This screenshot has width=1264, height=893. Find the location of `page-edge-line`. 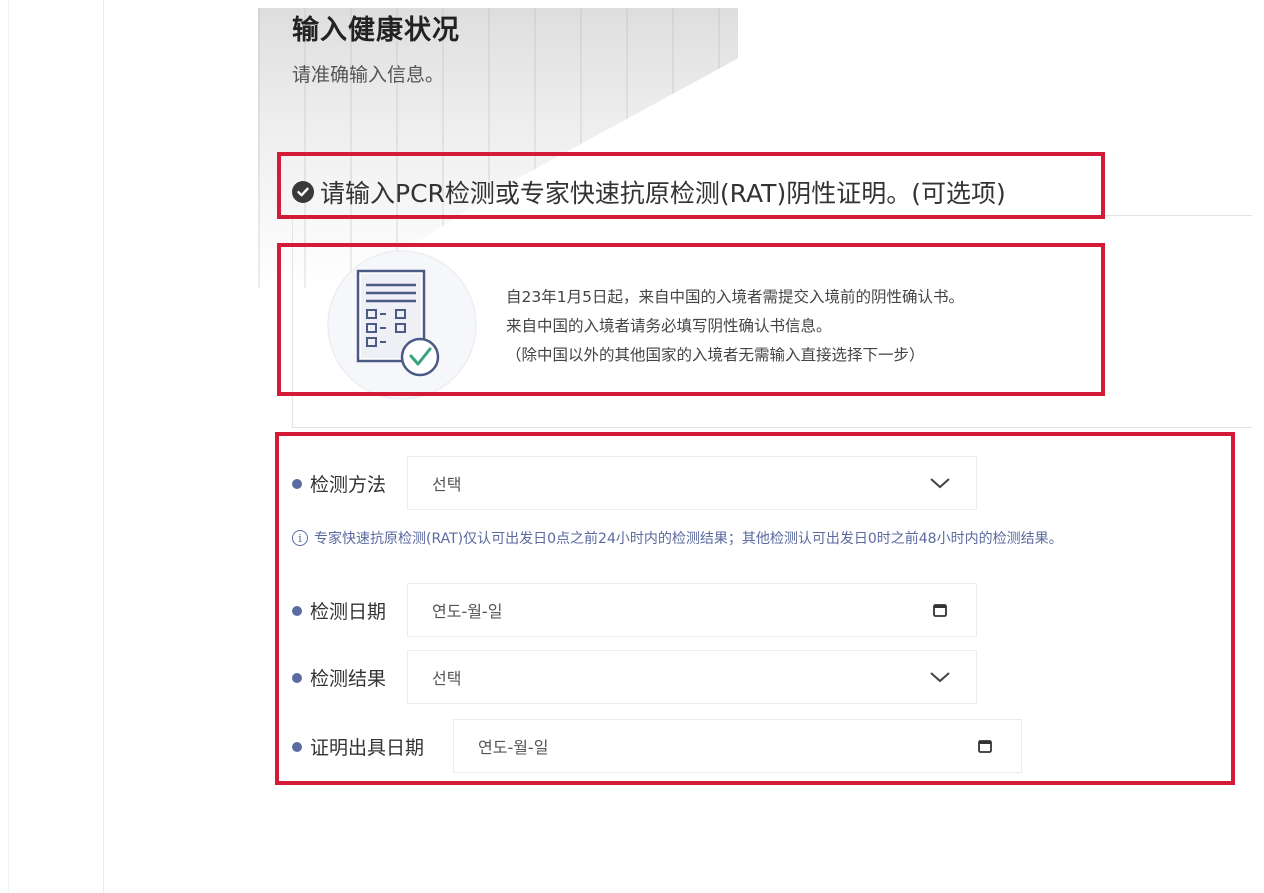

page-edge-line is located at coordinates (8, 446).